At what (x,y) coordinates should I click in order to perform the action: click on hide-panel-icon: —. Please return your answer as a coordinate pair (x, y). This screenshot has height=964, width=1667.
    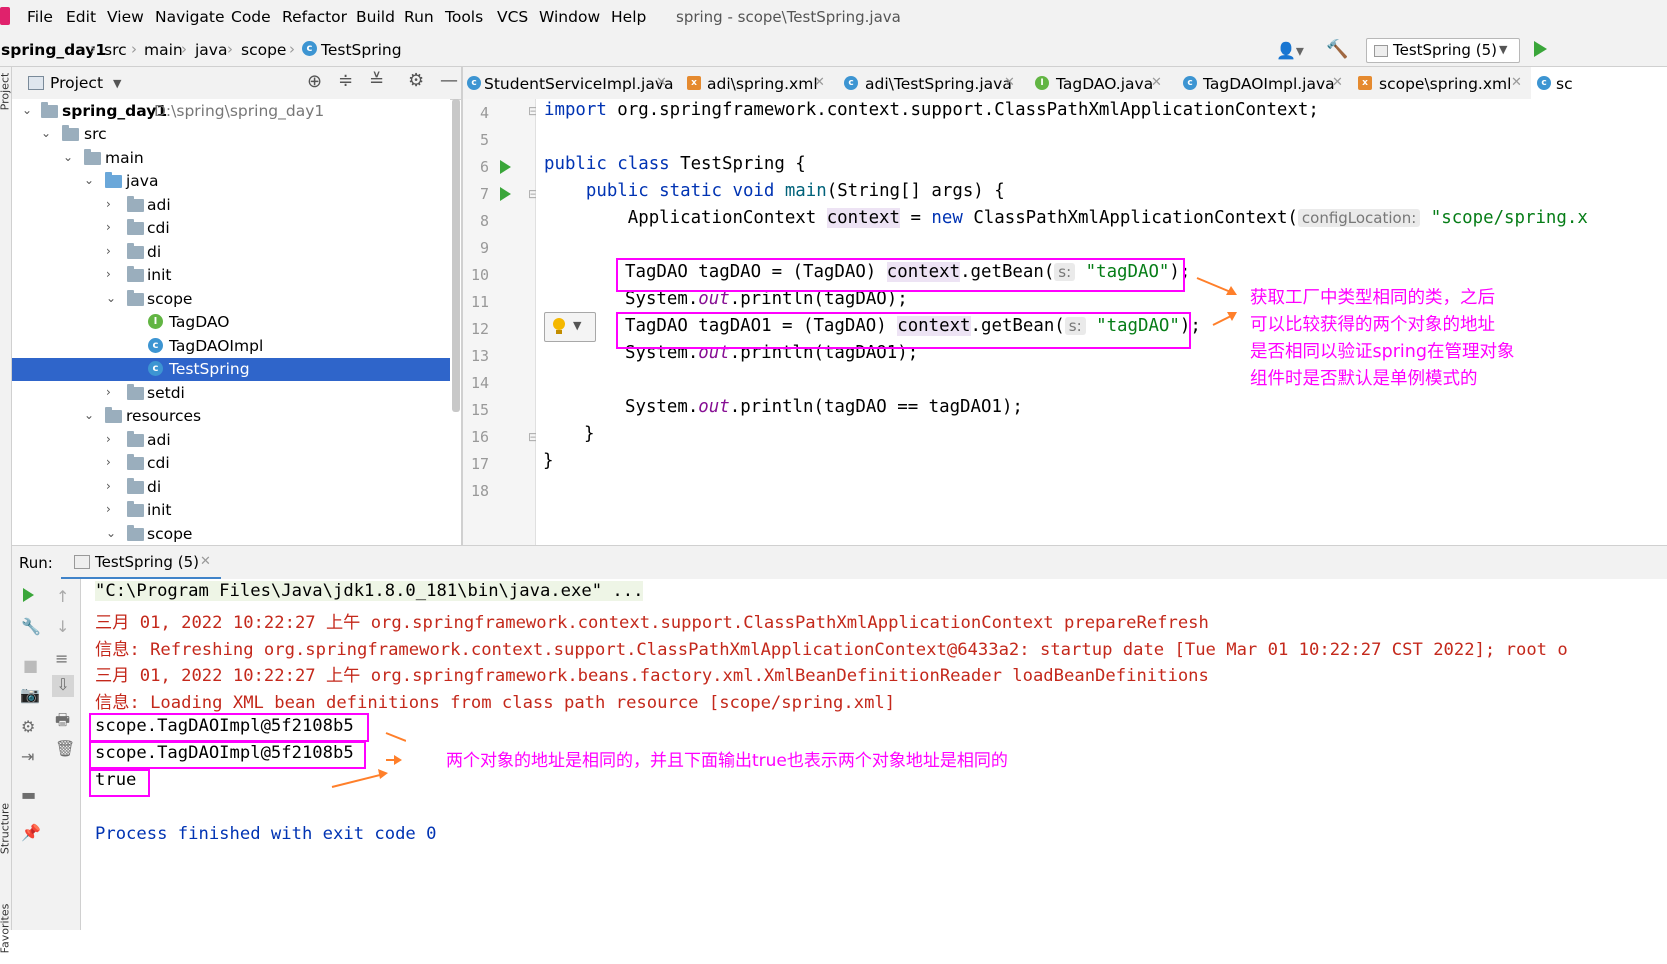
    Looking at the image, I should click on (449, 80).